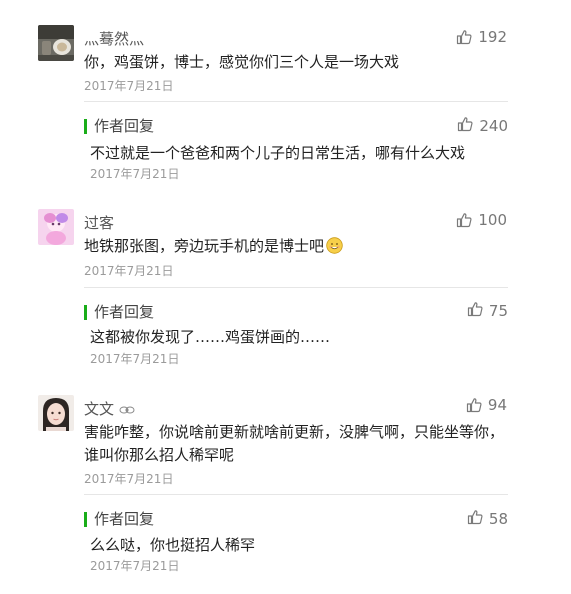  Describe the element at coordinates (242, 62) in the screenshot. I see `comment-text: 你，鸡蛋饼，博士，感觉你们三个人是一场大戏` at that location.